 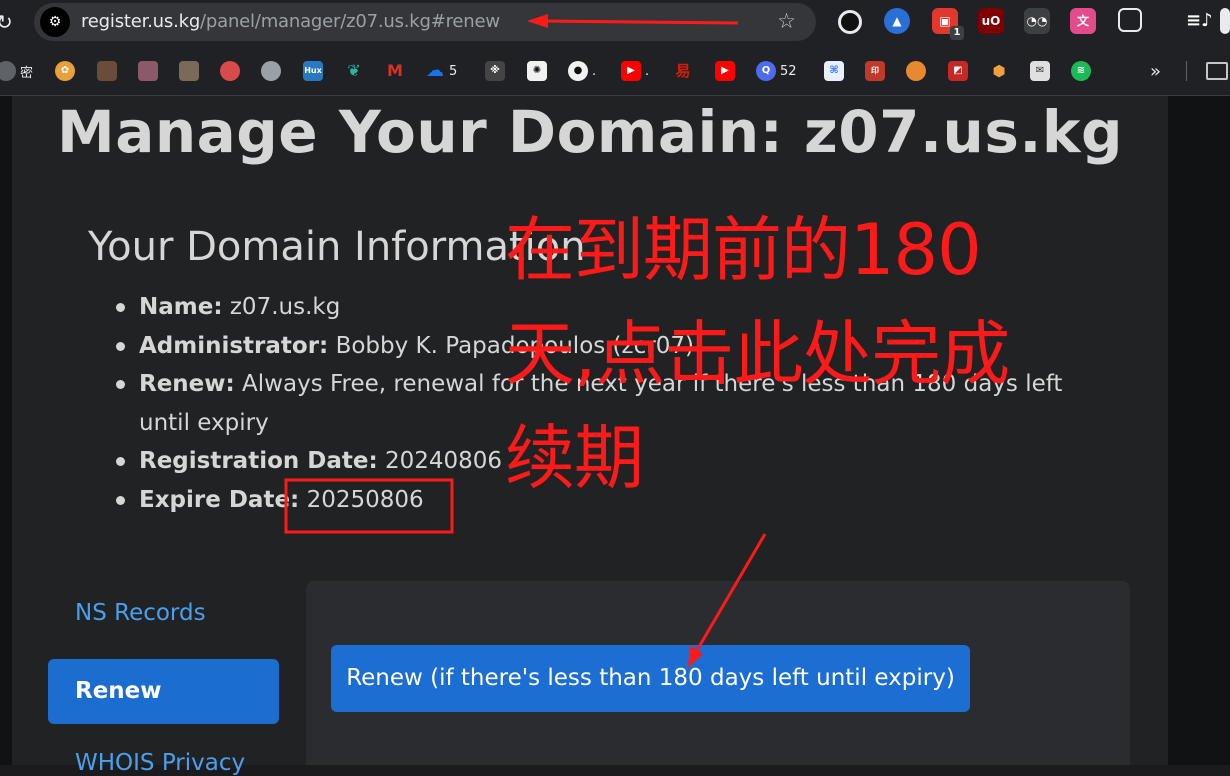 What do you see at coordinates (850, 22) in the screenshot?
I see `circle-extension-icon` at bounding box center [850, 22].